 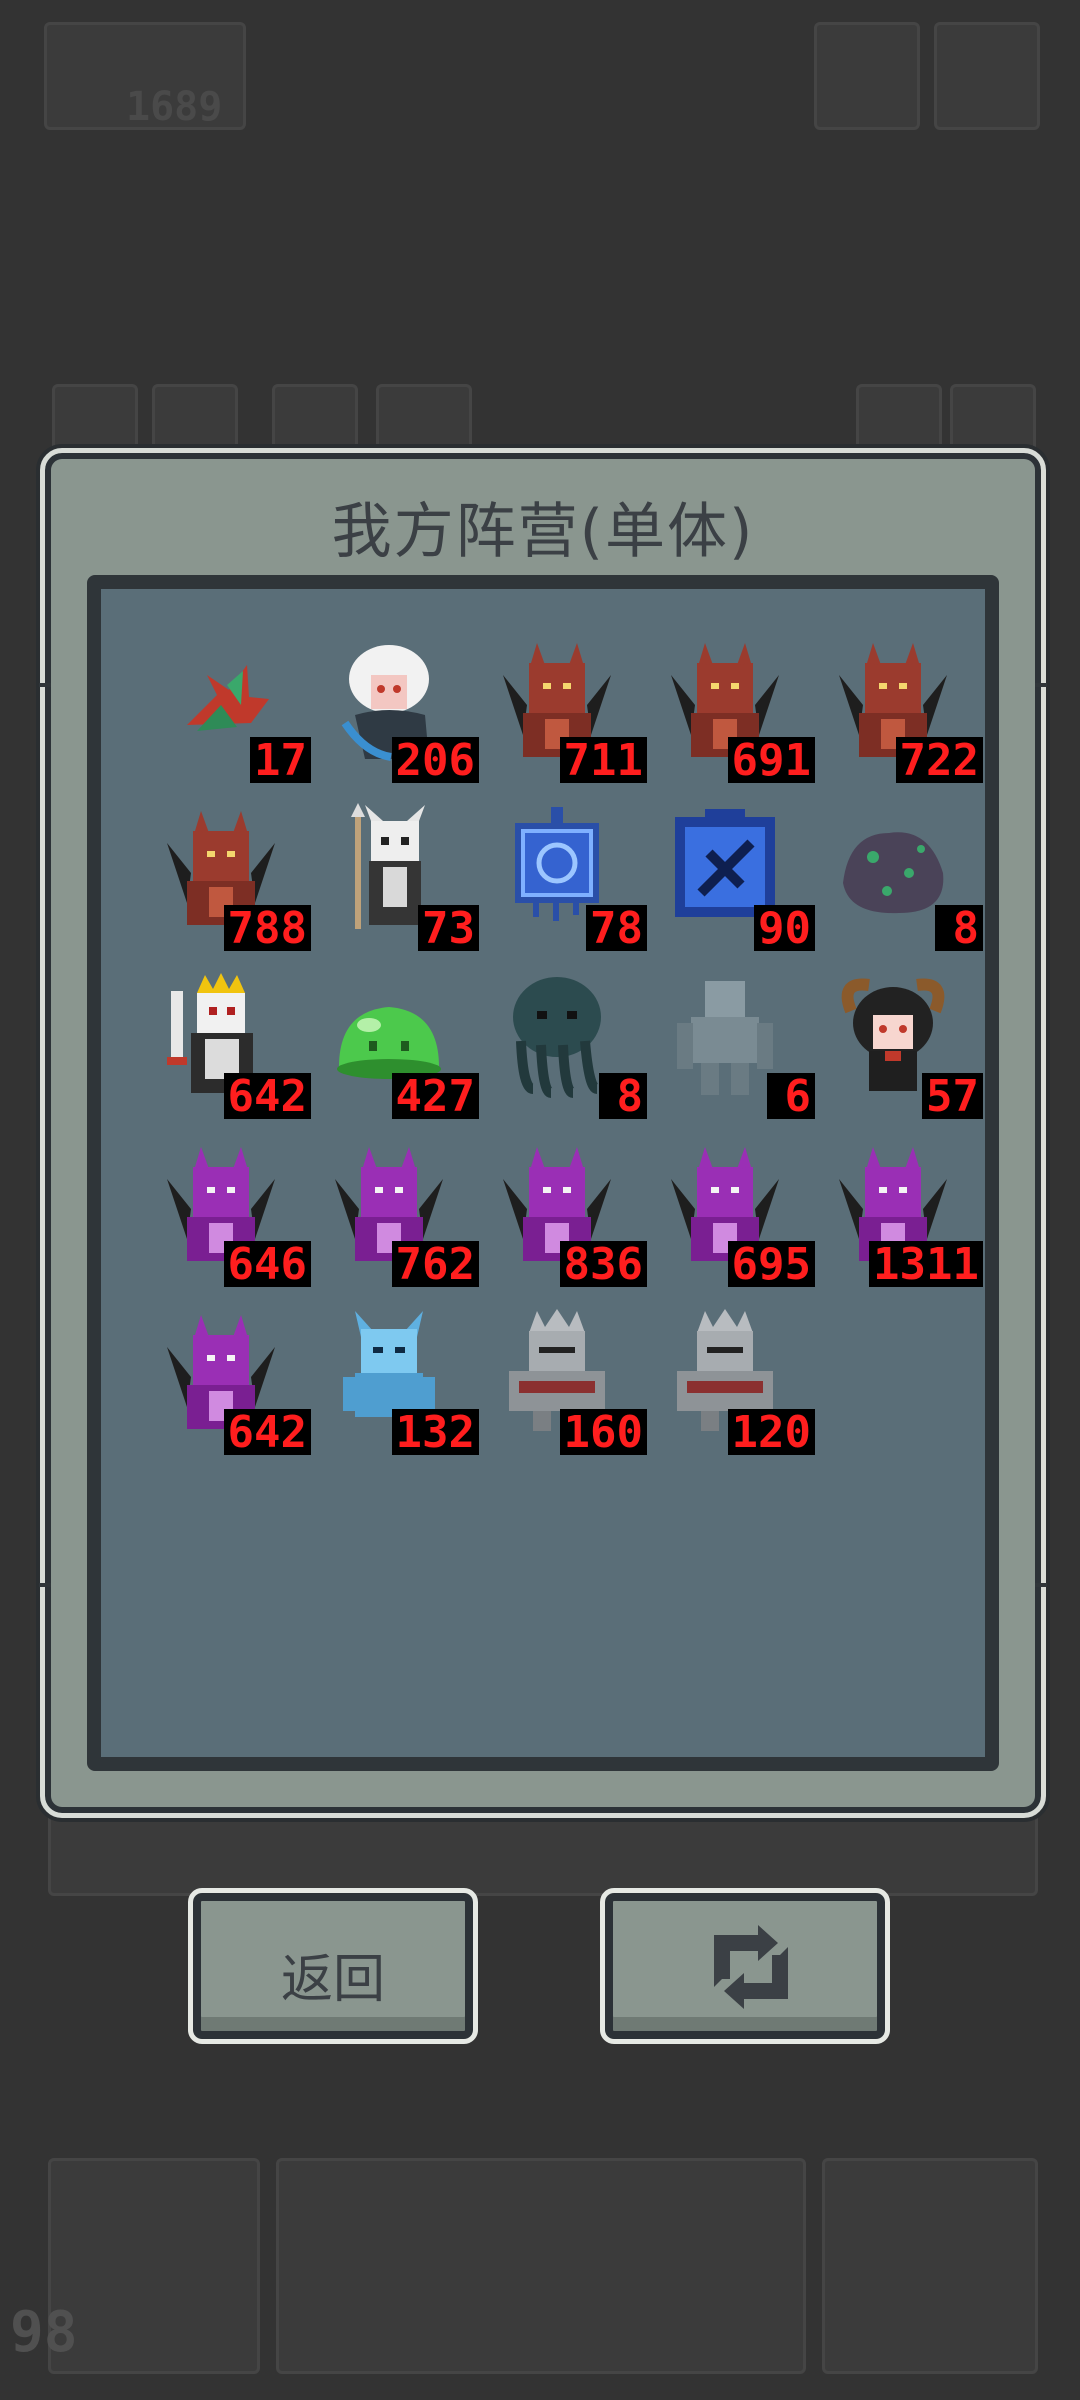 What do you see at coordinates (395, 1043) in the screenshot?
I see `unit-slot: 427` at bounding box center [395, 1043].